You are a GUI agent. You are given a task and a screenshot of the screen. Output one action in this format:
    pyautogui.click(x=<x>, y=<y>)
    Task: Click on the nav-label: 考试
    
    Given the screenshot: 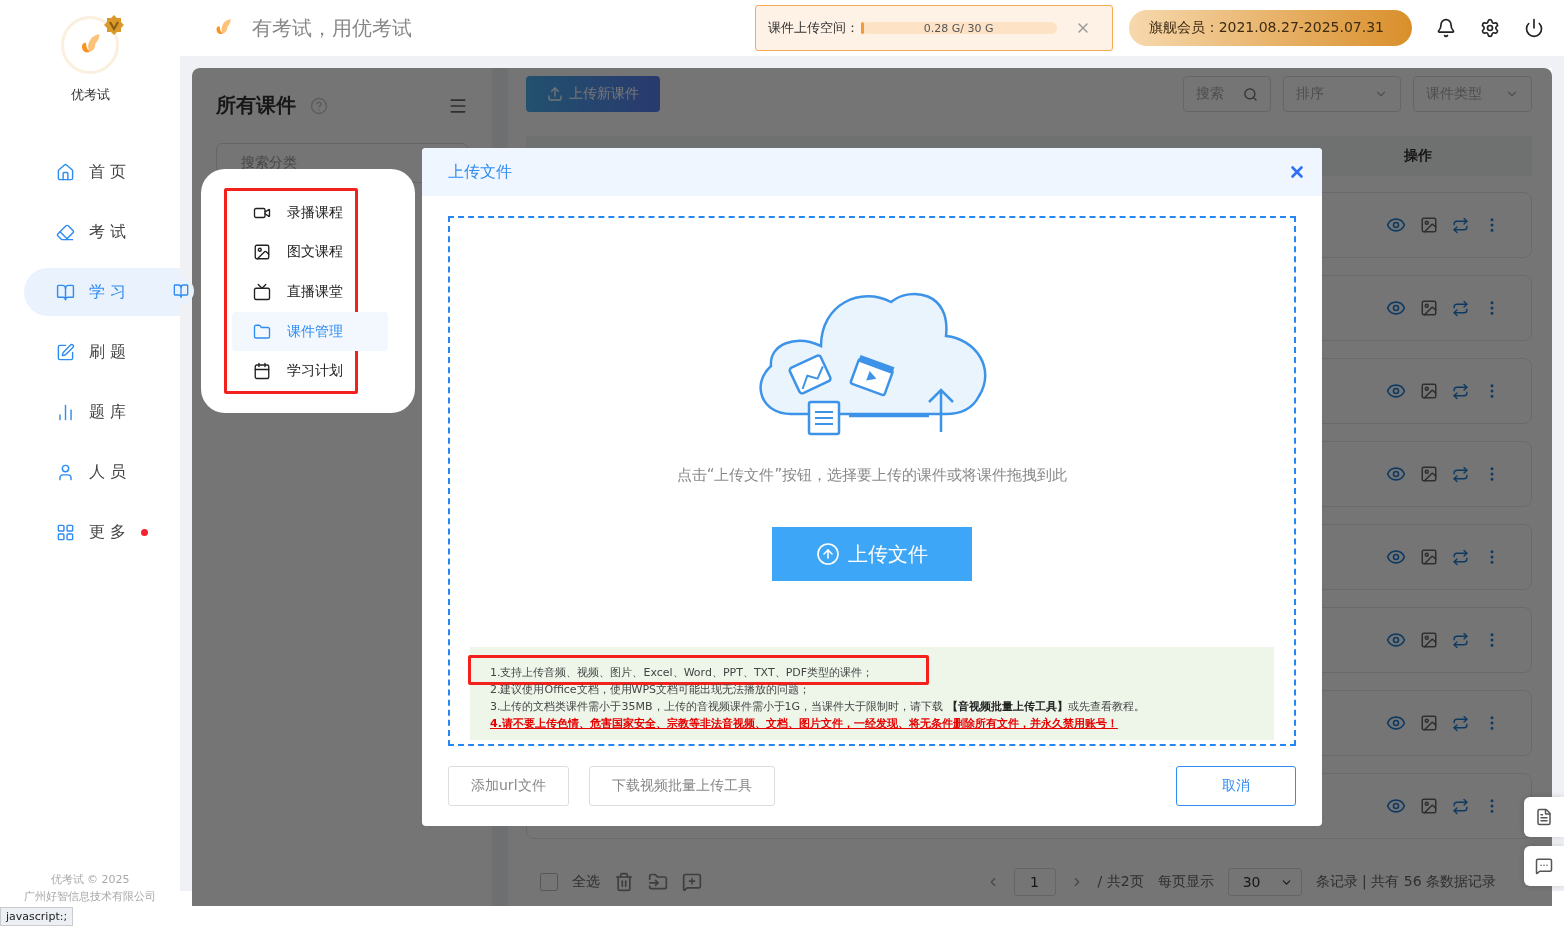 What is the action you would take?
    pyautogui.click(x=110, y=232)
    